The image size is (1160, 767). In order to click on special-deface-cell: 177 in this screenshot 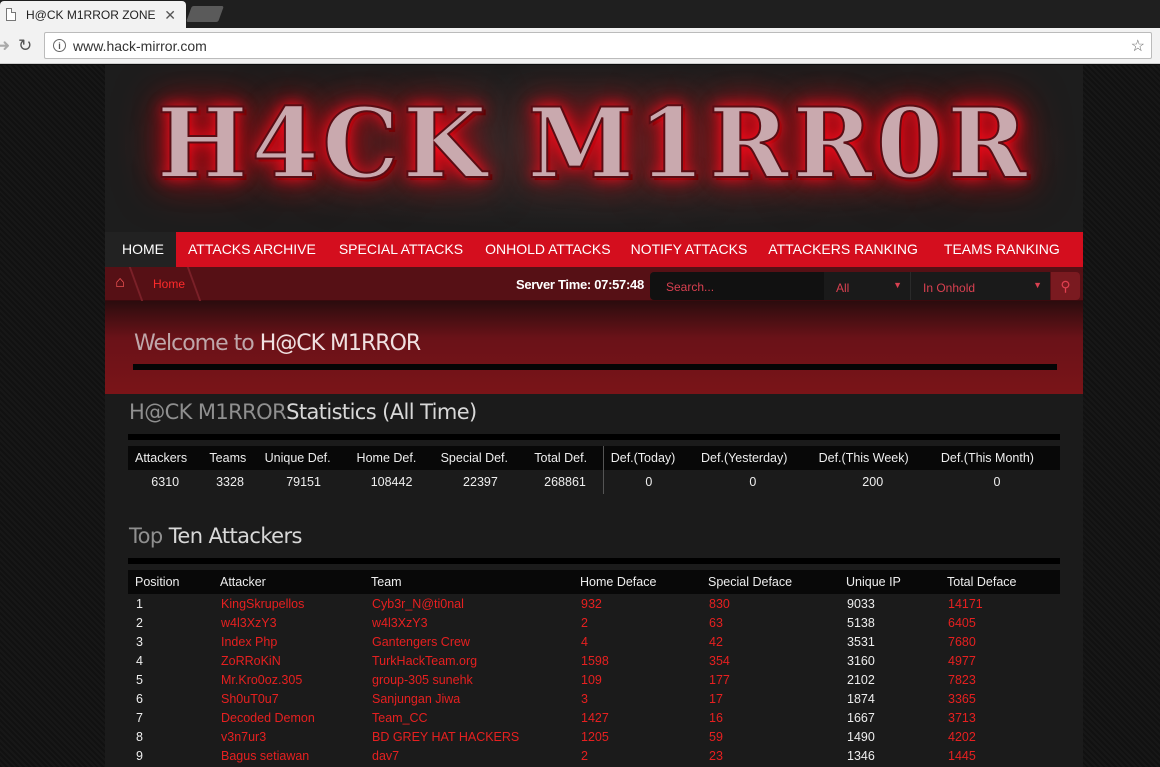, I will do `click(719, 679)`.